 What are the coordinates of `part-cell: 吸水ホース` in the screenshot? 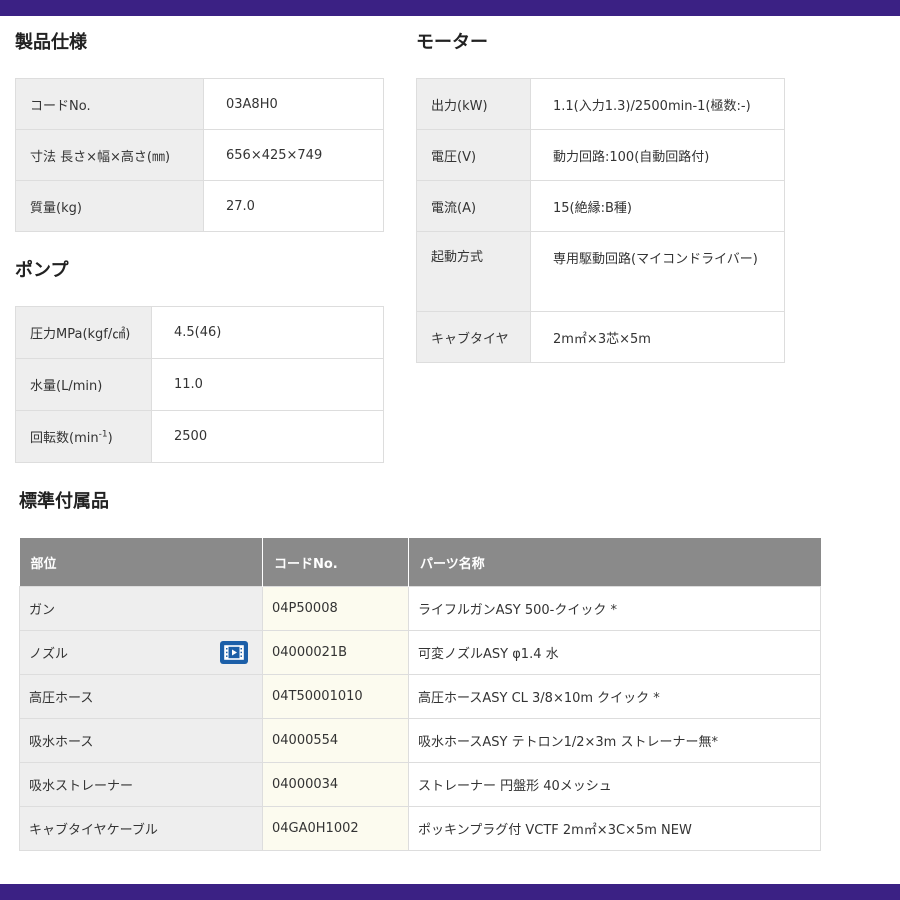 It's located at (141, 740).